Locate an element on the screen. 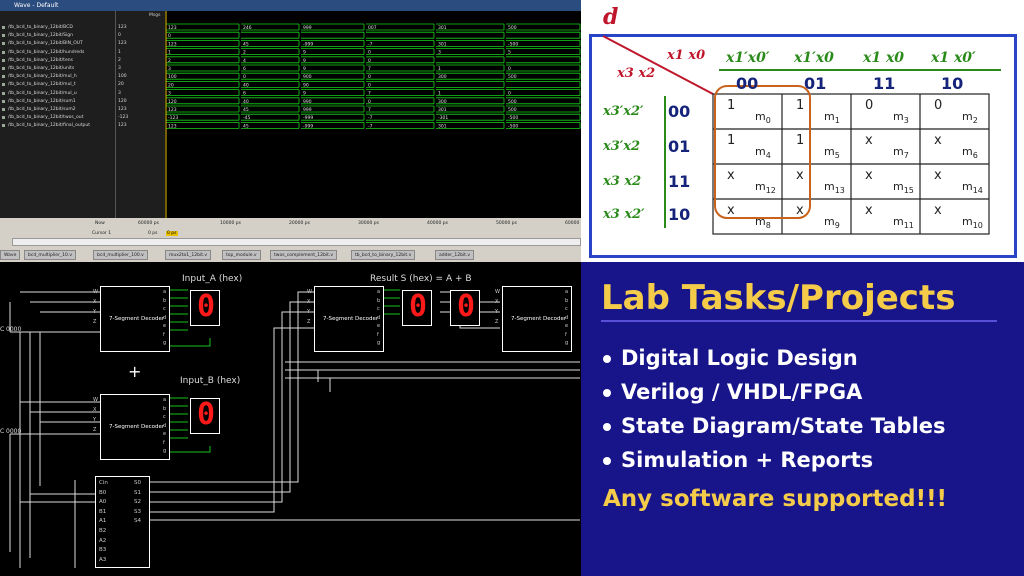 This screenshot has width=1024, height=576. editor-tab: bcd_multiplier_100.v is located at coordinates (120, 255).